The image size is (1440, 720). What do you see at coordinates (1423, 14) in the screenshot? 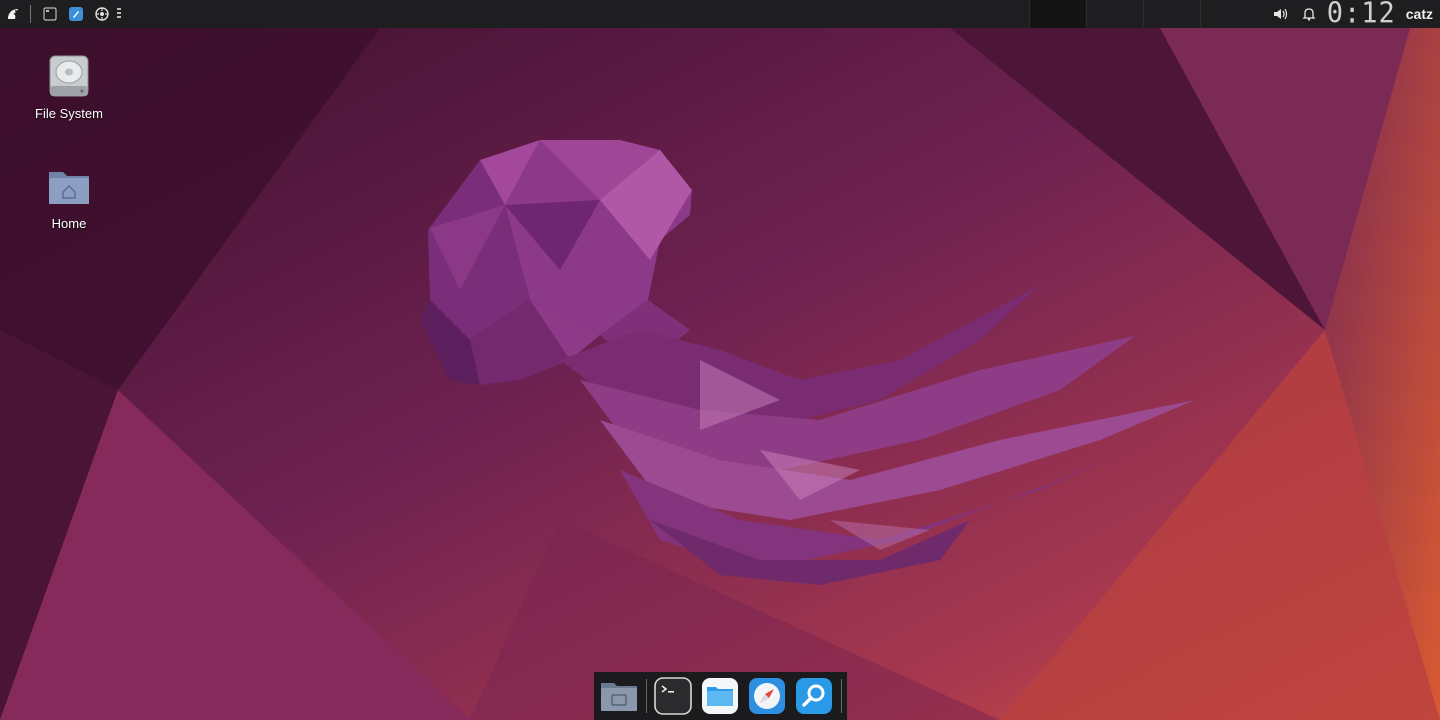
I see `user-menu: catz` at bounding box center [1423, 14].